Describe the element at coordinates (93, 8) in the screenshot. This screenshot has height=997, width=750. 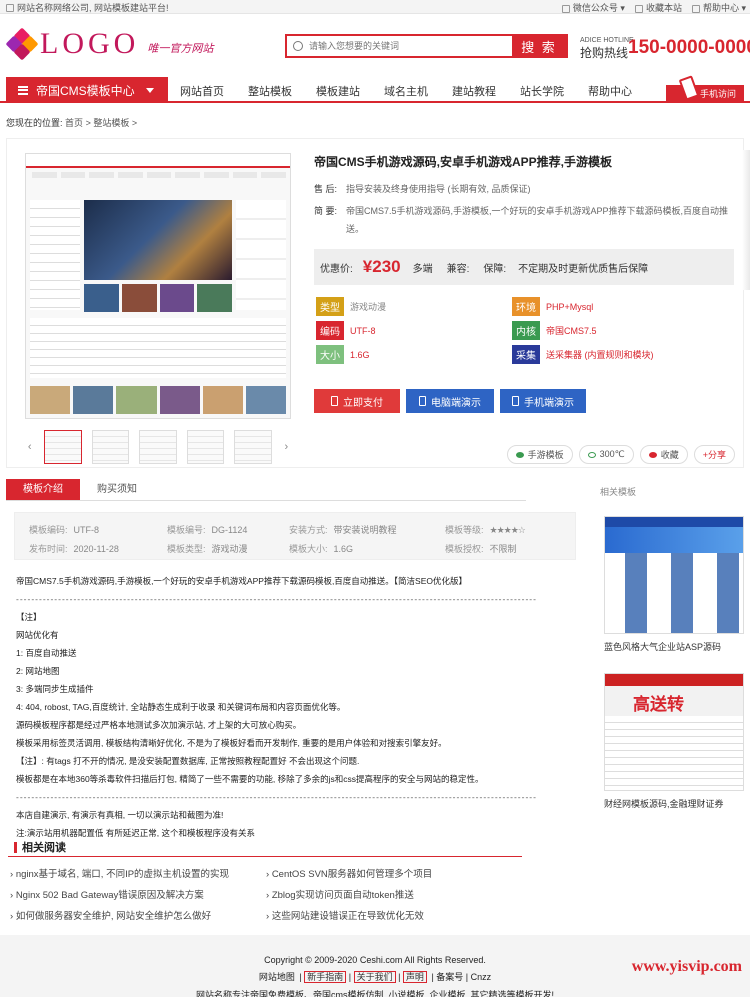
I see `top-welcome: 网站名称网络公司, 网站模板建站平台!` at that location.